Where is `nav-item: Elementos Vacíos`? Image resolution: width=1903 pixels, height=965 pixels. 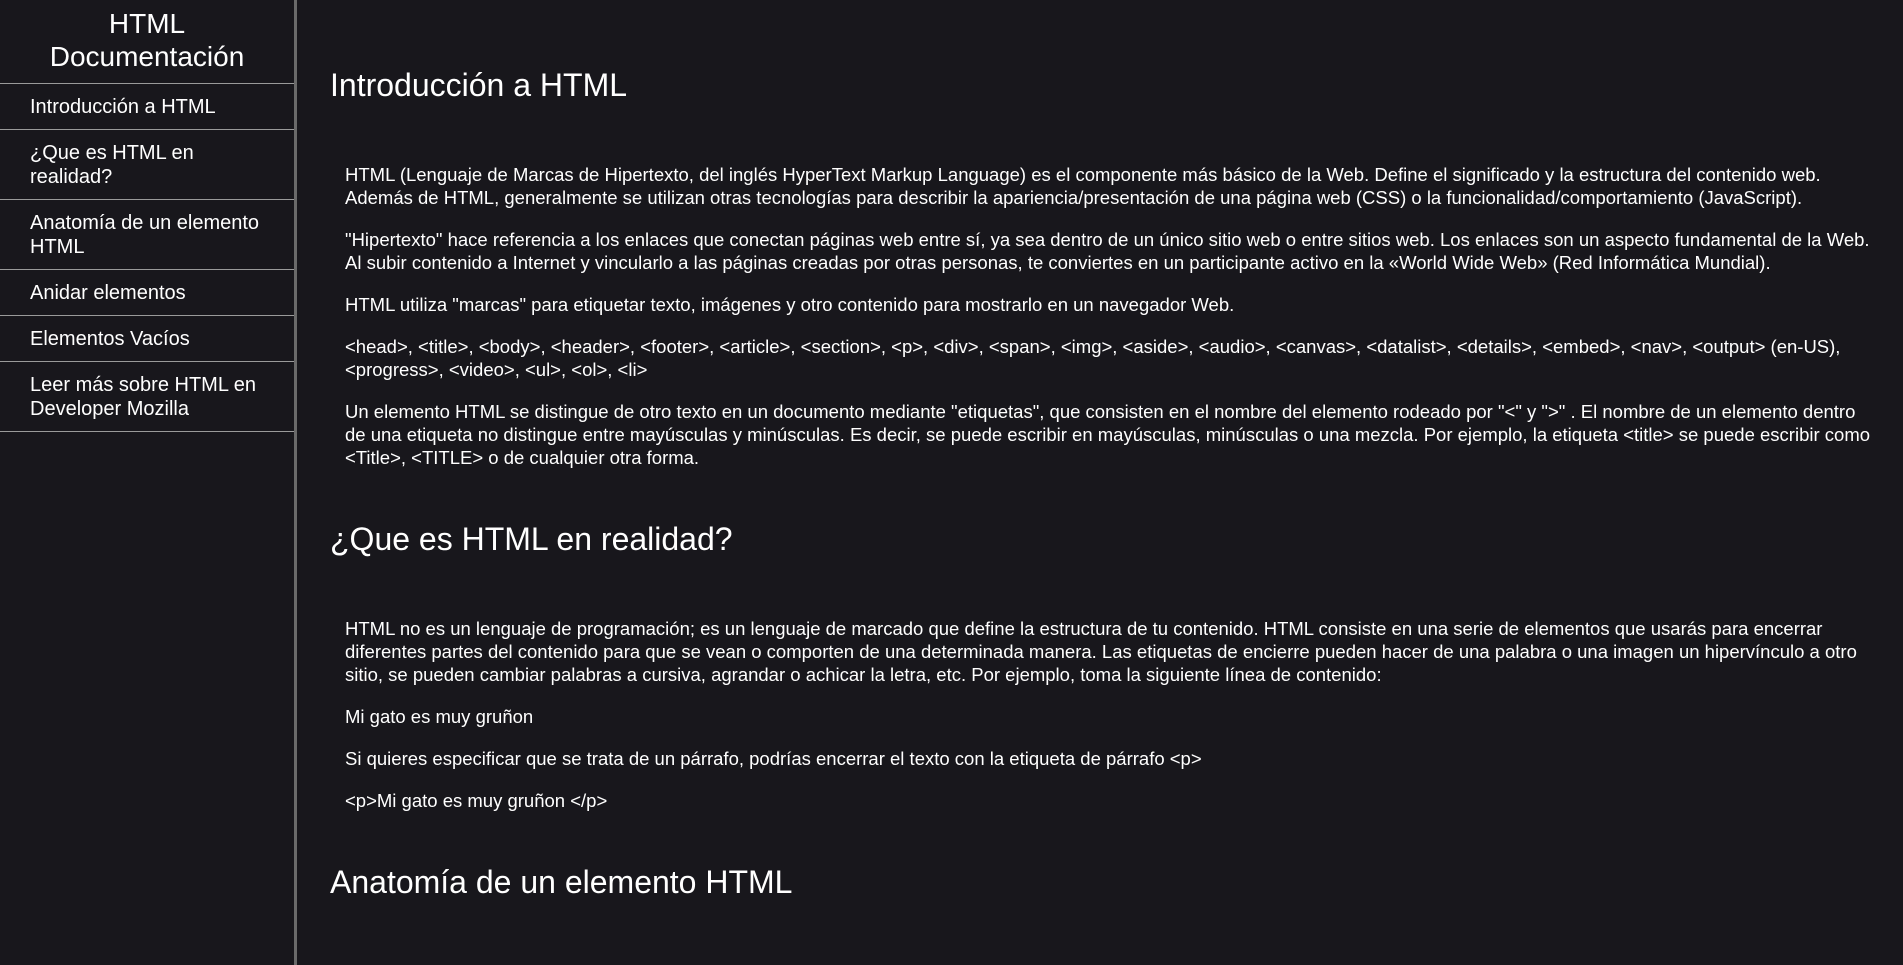 nav-item: Elementos Vacíos is located at coordinates (147, 339).